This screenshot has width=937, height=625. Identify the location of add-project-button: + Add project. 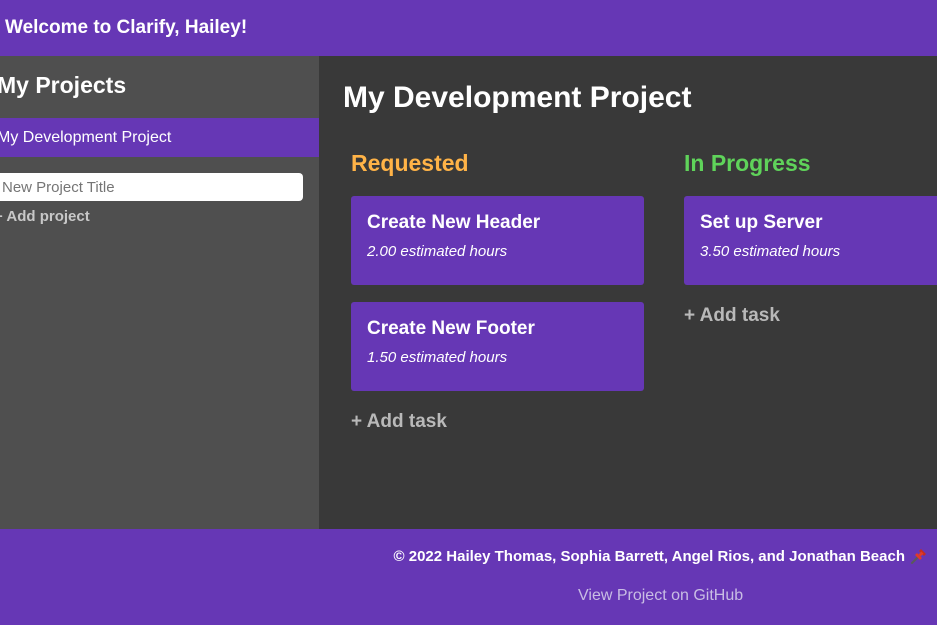
(45, 216).